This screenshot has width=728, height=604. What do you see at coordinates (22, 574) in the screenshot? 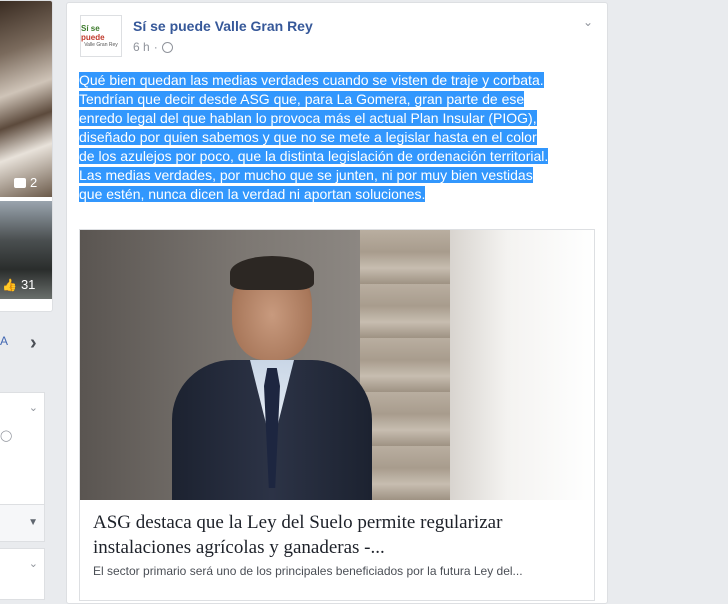
I see `side-card: ⌄` at bounding box center [22, 574].